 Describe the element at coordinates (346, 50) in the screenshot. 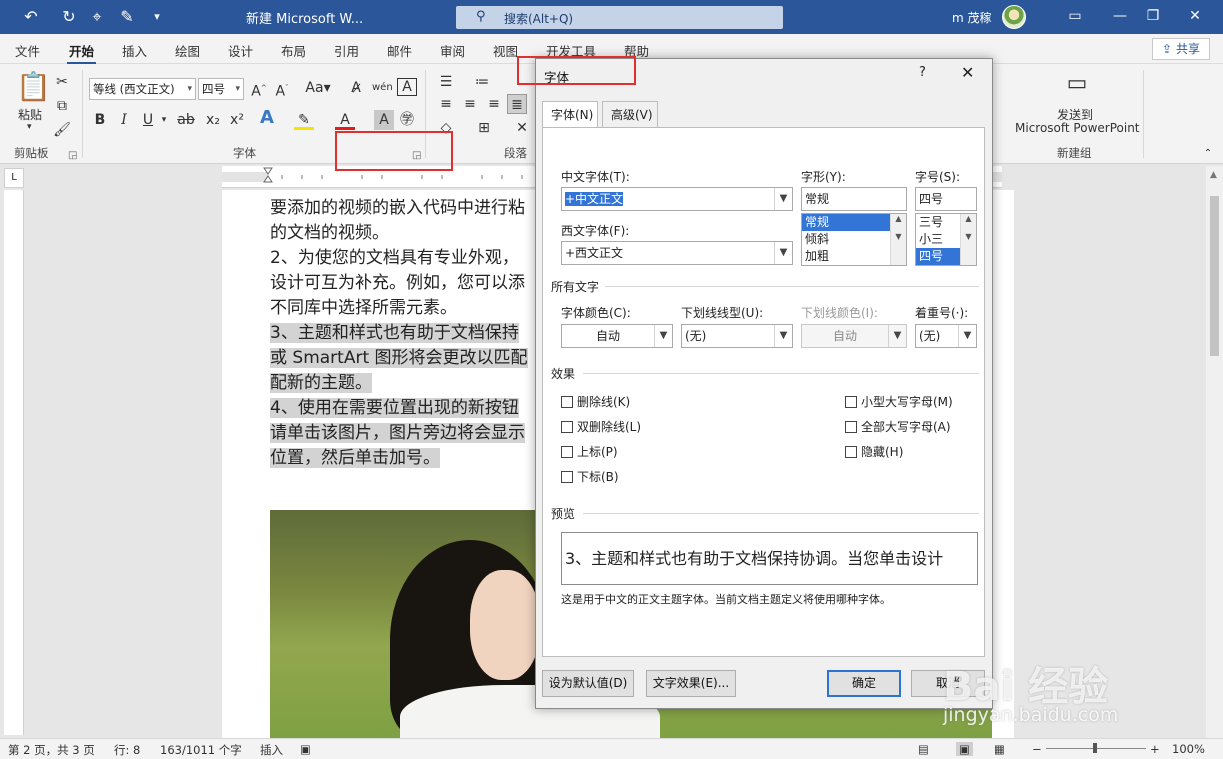

I see `tab-references: 引用` at that location.